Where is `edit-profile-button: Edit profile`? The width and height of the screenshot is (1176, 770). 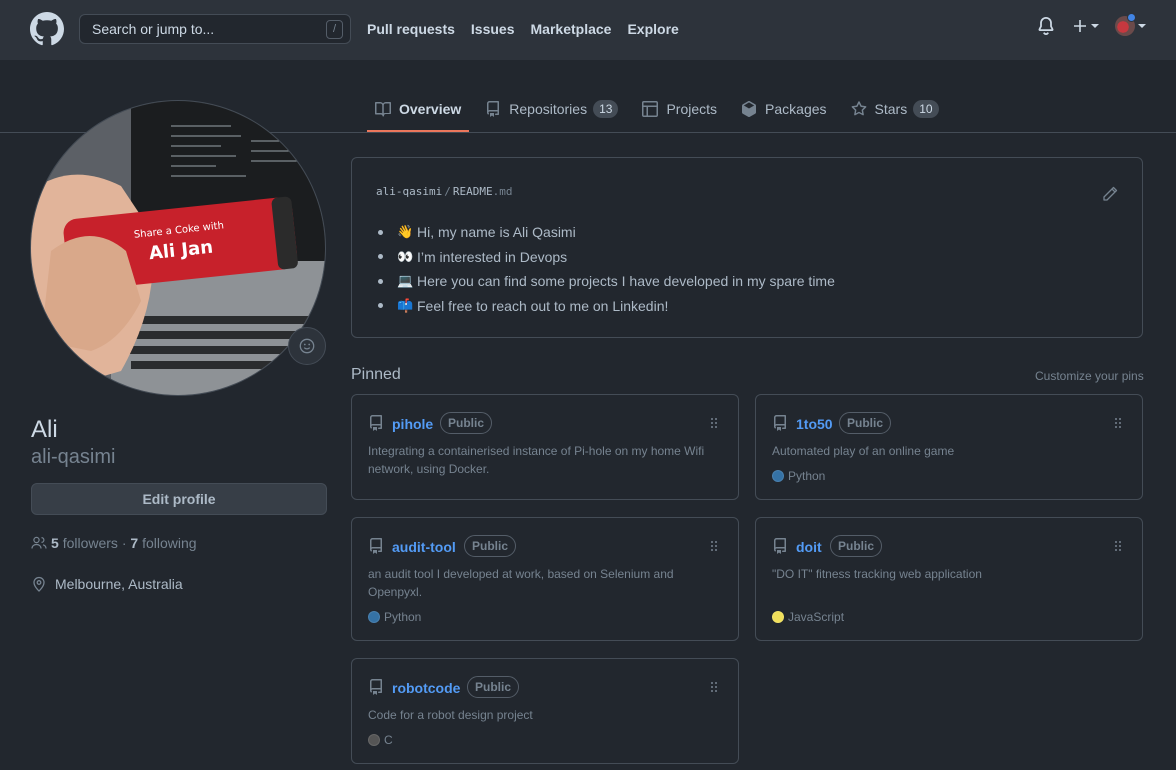 edit-profile-button: Edit profile is located at coordinates (179, 499).